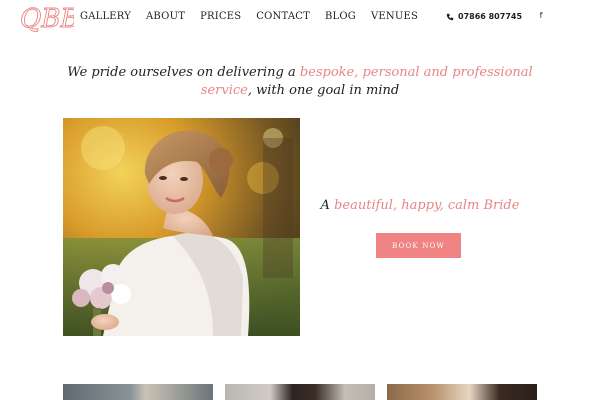 This screenshot has height=400, width=600. What do you see at coordinates (490, 16) in the screenshot?
I see `phone-text: 07866 807745` at bounding box center [490, 16].